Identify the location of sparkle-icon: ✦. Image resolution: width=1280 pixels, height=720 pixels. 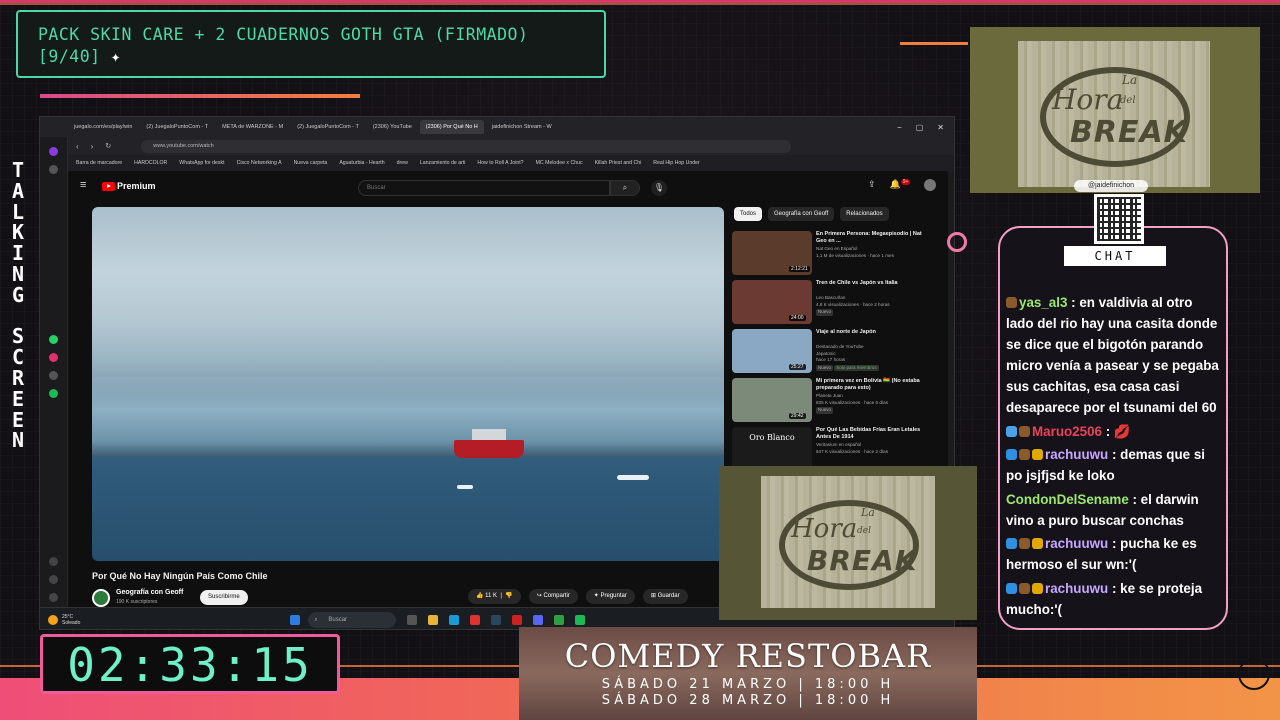
(116, 56).